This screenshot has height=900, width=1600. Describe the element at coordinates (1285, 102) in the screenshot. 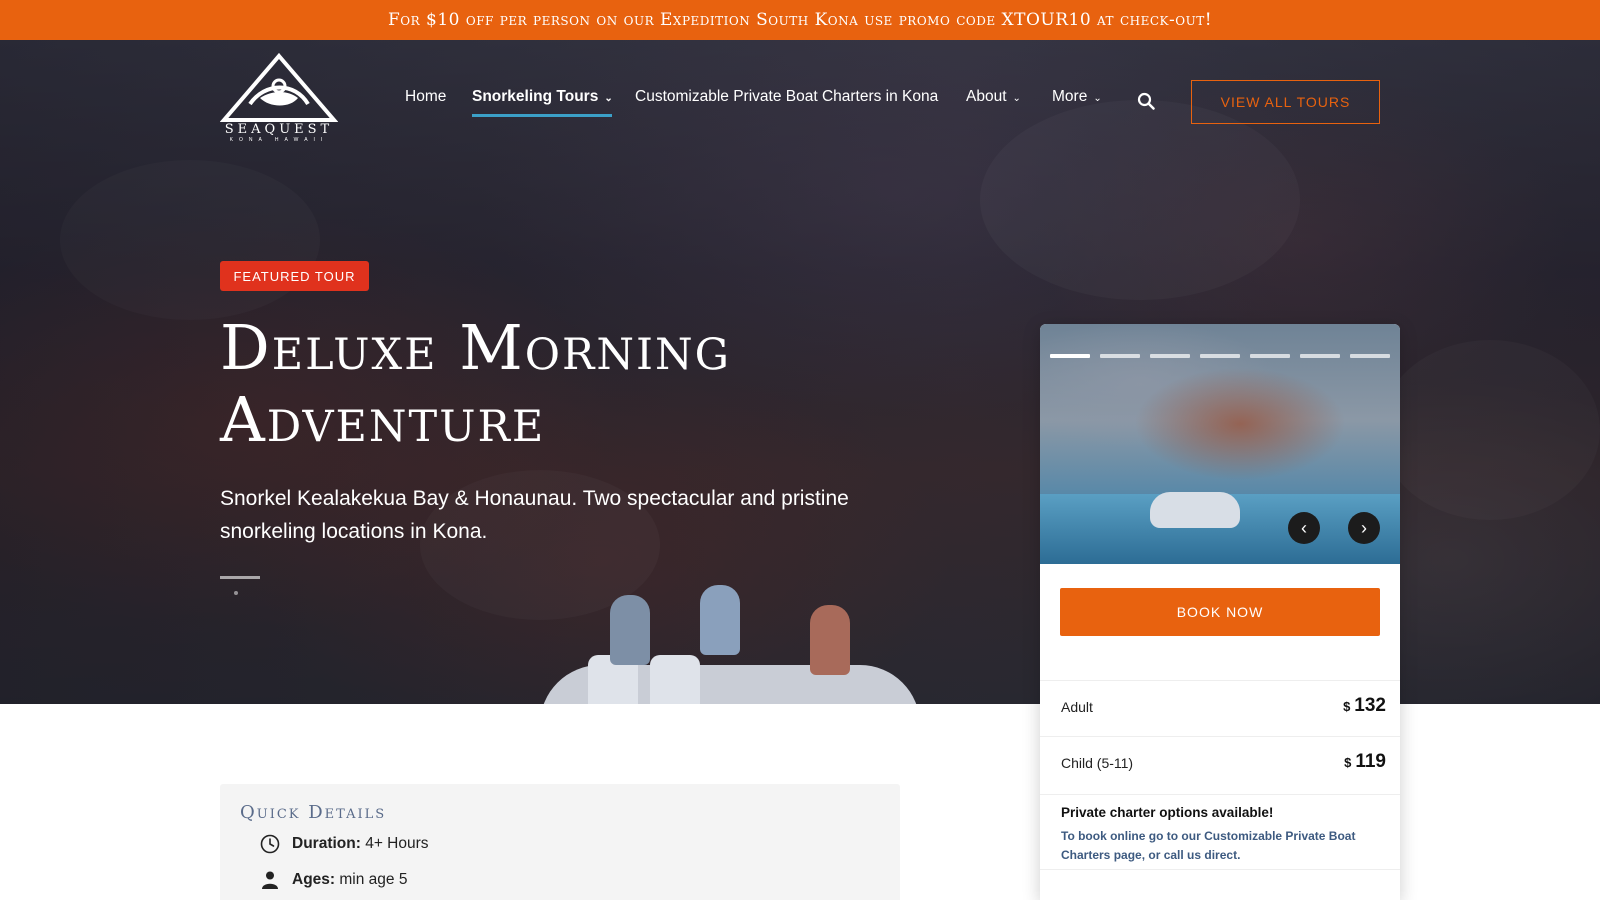

I see `view-all-tours-button: VIEW ALL TOURS` at that location.